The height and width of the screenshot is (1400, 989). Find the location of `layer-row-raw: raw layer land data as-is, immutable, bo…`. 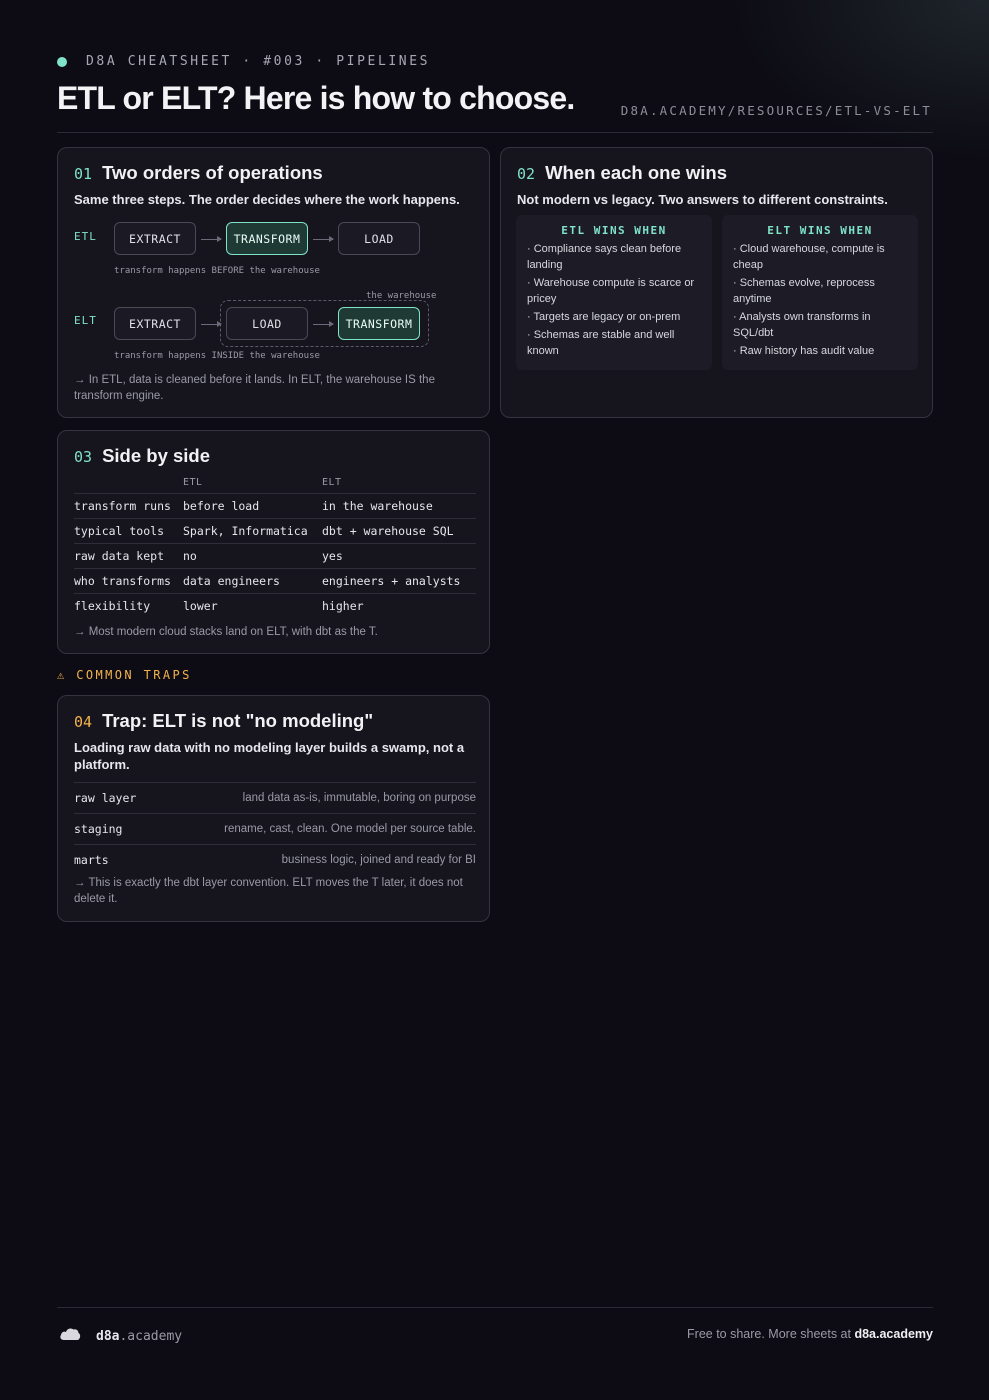

layer-row-raw: raw layer land data as-is, immutable, bo… is located at coordinates (275, 797).